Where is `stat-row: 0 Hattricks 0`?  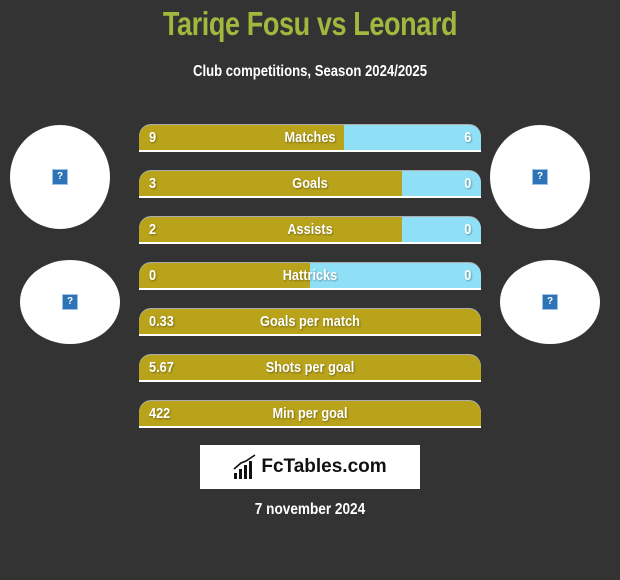 stat-row: 0 Hattricks 0 is located at coordinates (310, 276).